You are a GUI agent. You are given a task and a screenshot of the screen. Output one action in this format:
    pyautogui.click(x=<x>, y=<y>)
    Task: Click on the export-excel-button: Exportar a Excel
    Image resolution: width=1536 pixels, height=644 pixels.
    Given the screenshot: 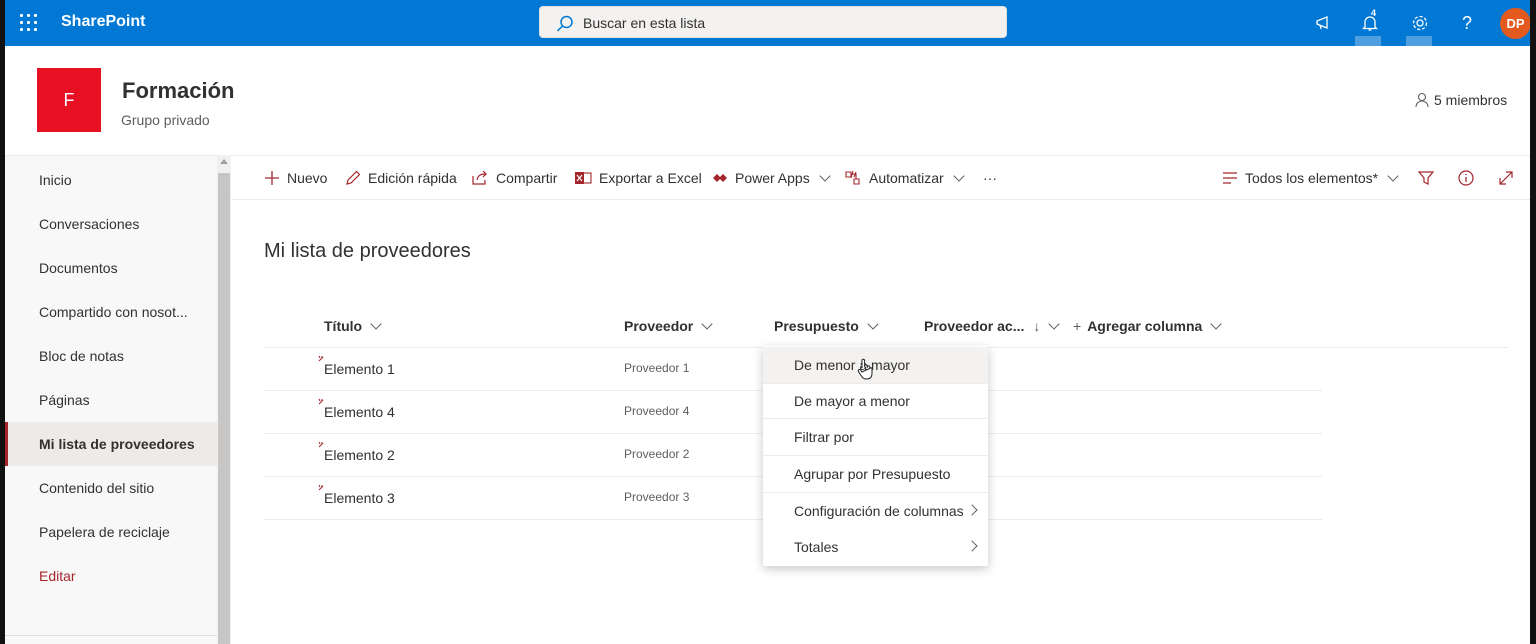 What is the action you would take?
    pyautogui.click(x=638, y=178)
    